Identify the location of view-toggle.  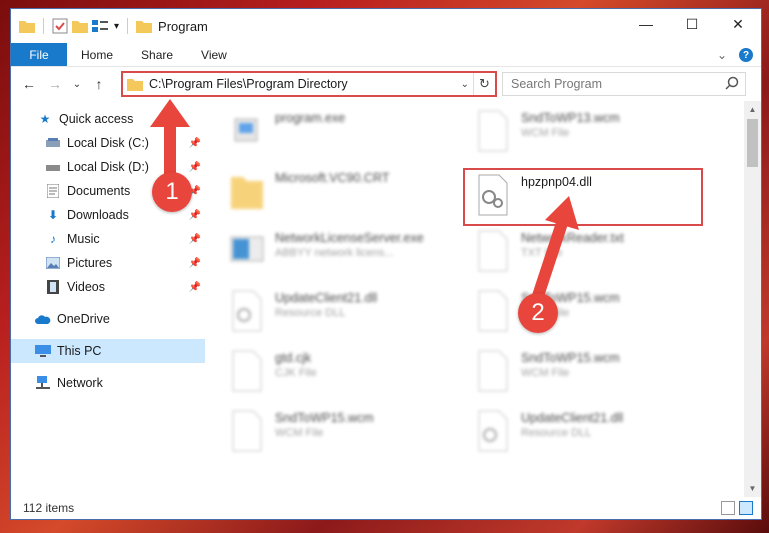
(737, 508).